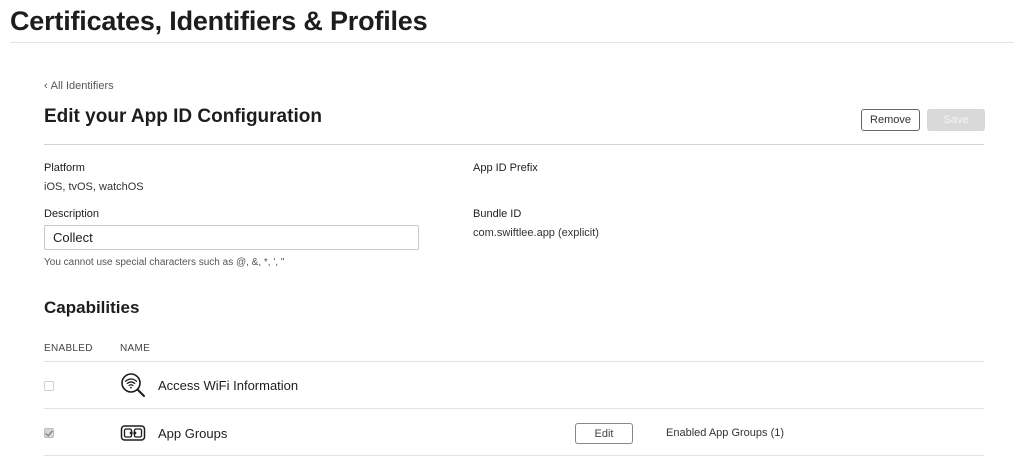 Image resolution: width=1024 pixels, height=463 pixels. Describe the element at coordinates (890, 120) in the screenshot. I see `remove-button: Remove` at that location.